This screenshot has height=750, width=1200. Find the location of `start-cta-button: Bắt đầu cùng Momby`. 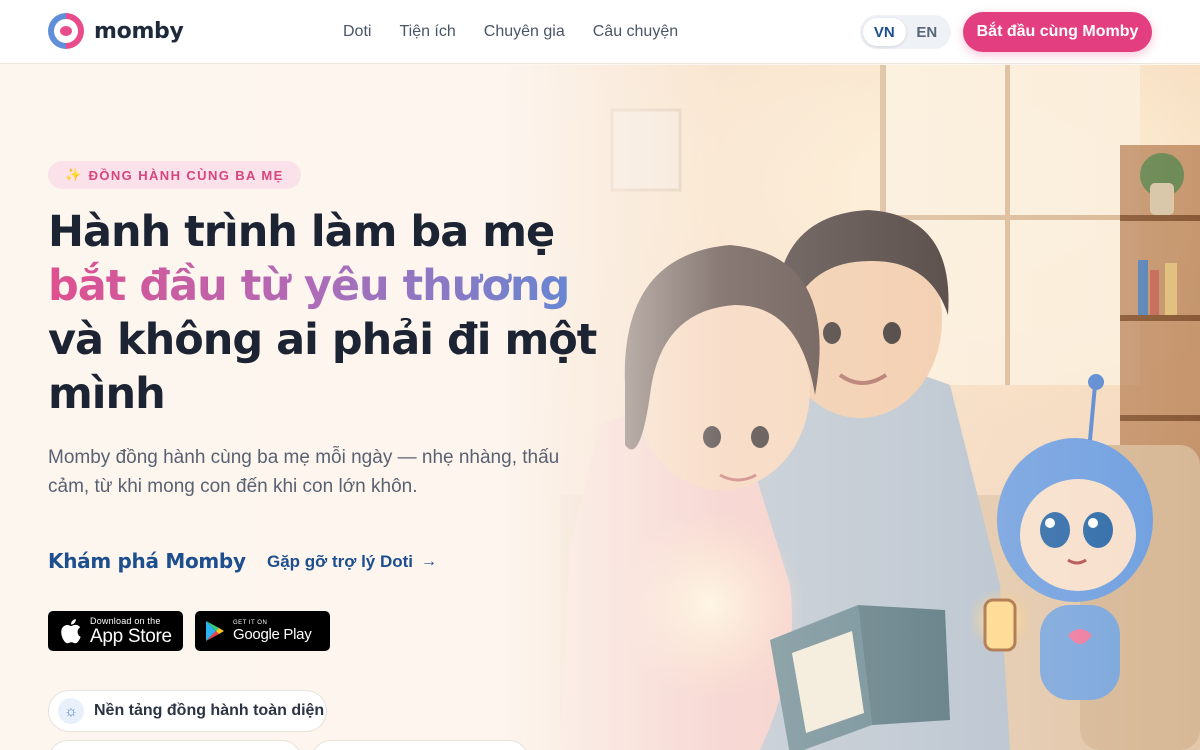

start-cta-button: Bắt đầu cùng Momby is located at coordinates (1057, 32).